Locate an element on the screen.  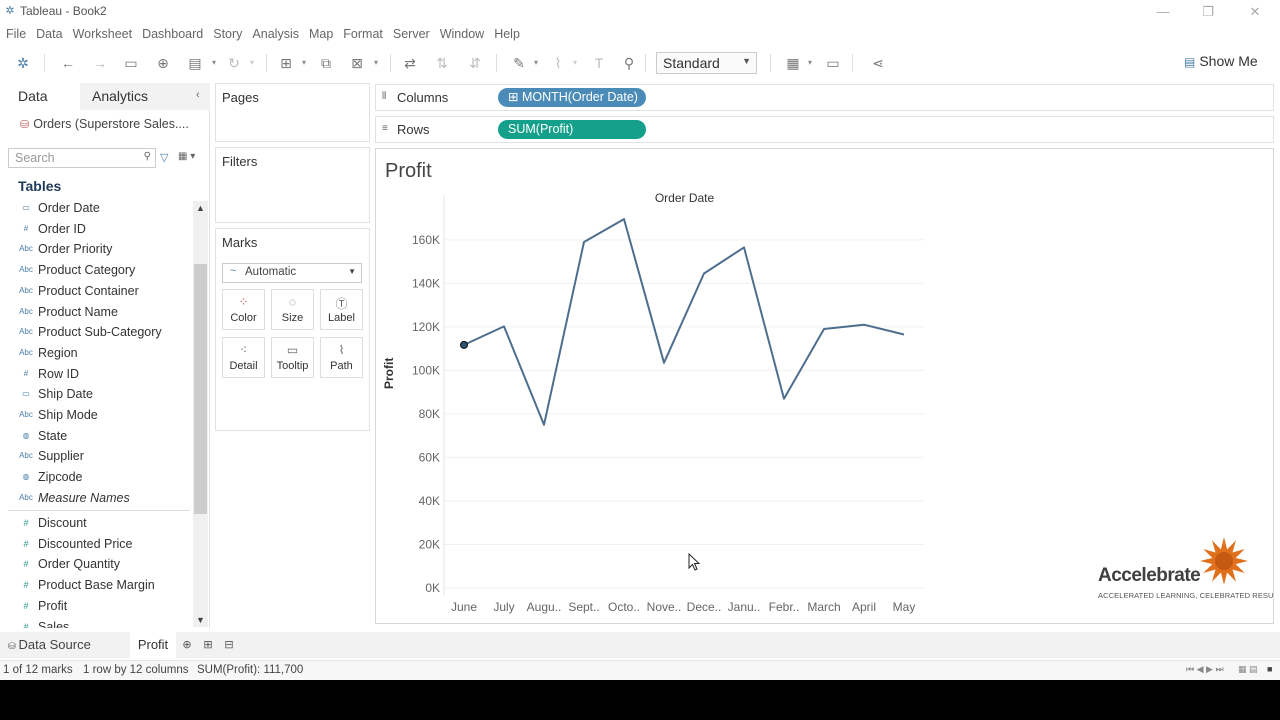
measure-field: # Discount is located at coordinates (96, 523).